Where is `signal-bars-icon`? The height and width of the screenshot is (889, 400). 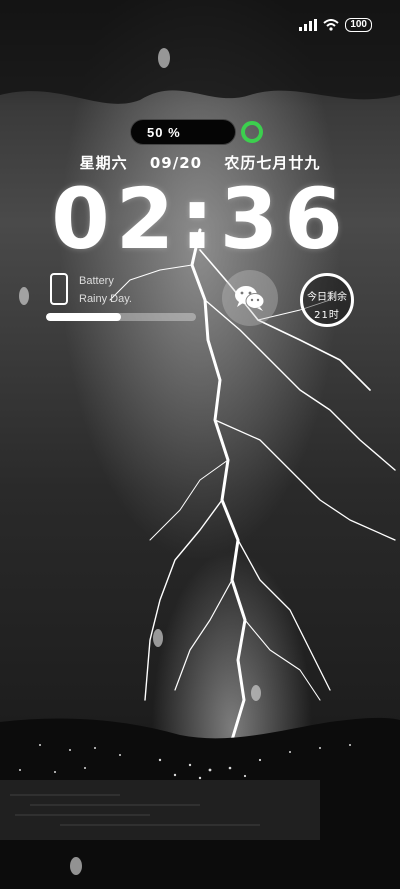
signal-bars-icon is located at coordinates (308, 25).